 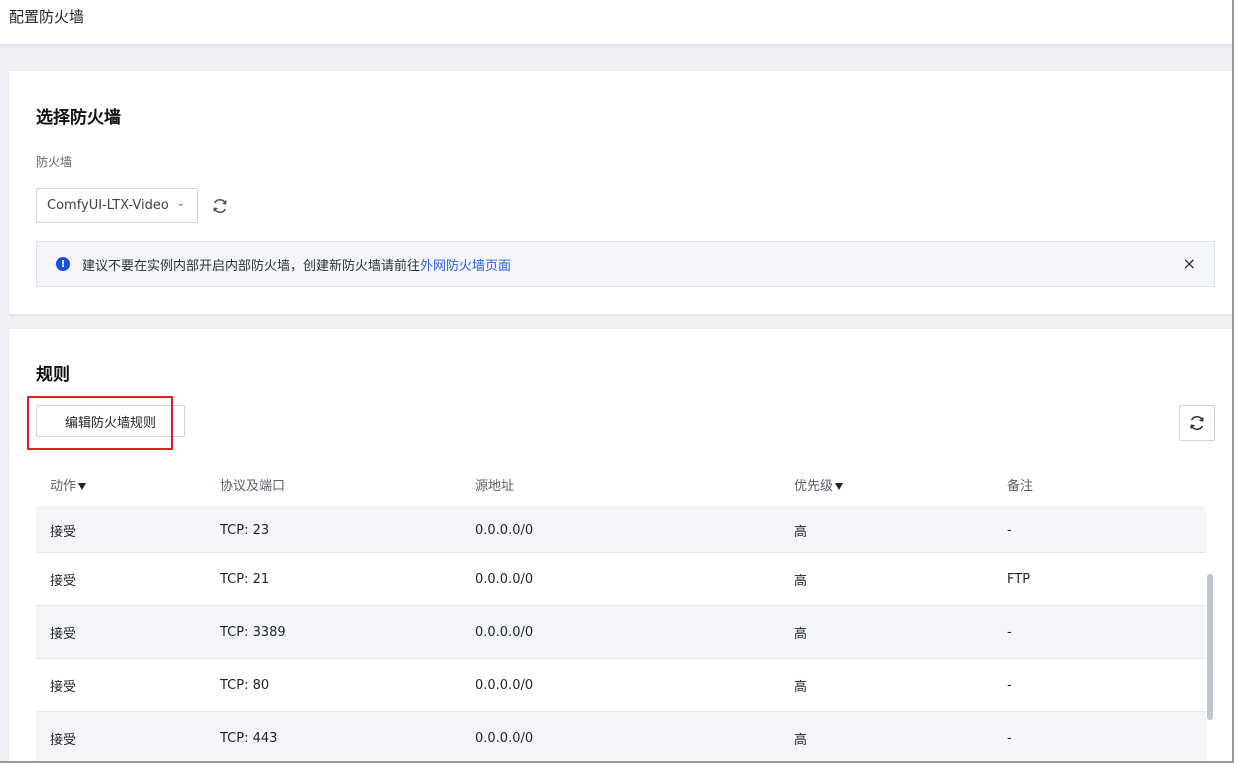 I want to click on firewall-select: ComfyUI-LTX-Video ⌄, so click(x=117, y=205).